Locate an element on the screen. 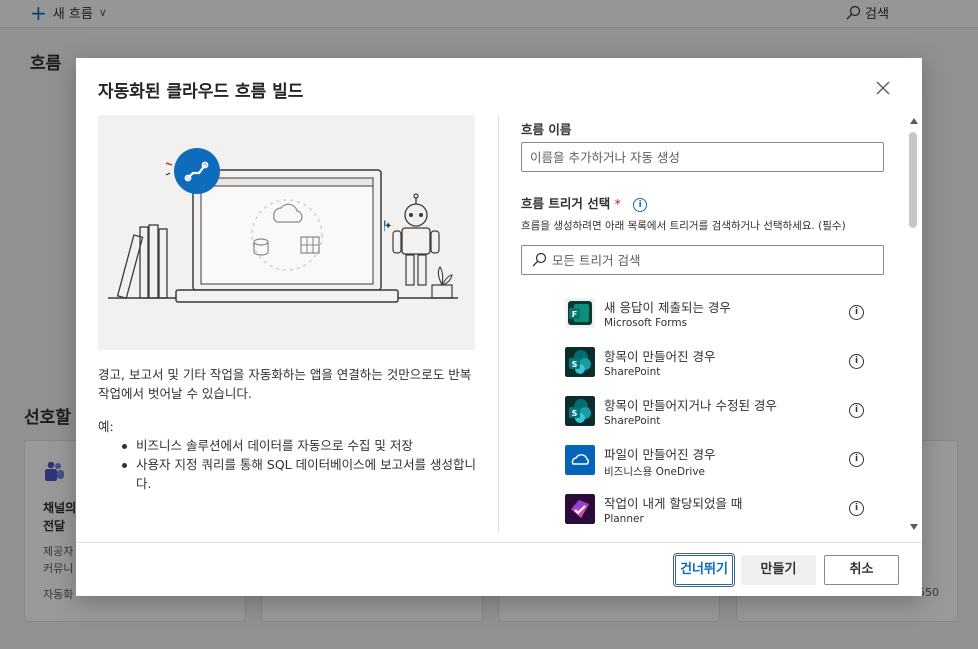 The height and width of the screenshot is (649, 978). scrollbar is located at coordinates (914, 326).